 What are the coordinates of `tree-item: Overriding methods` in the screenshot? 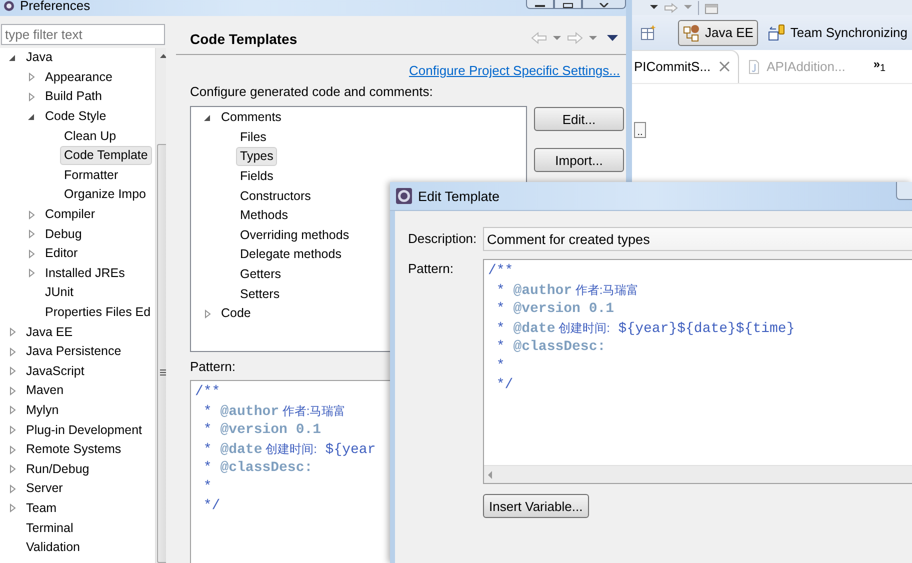 It's located at (295, 235).